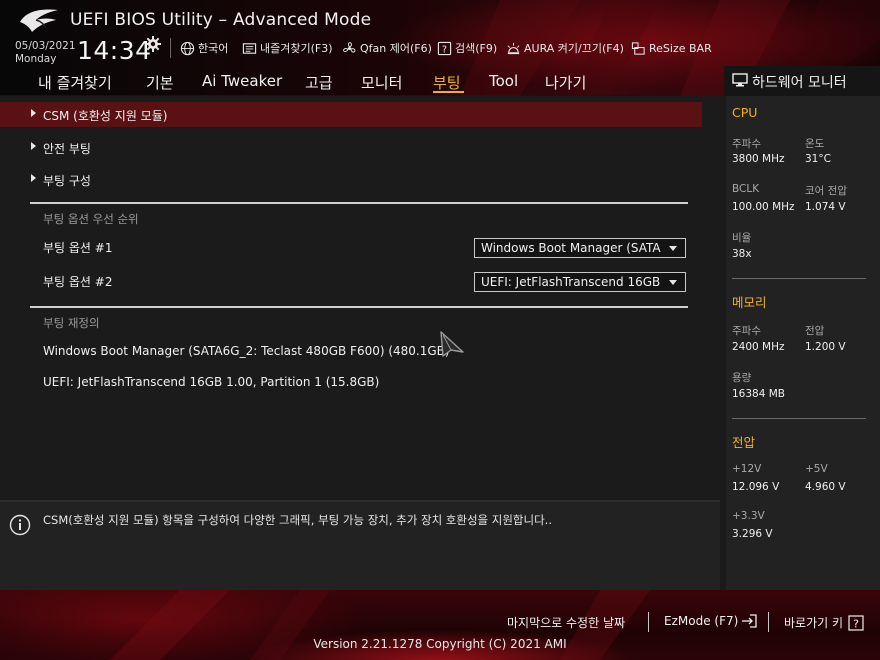 Image resolution: width=880 pixels, height=660 pixels. I want to click on aura-icon, so click(513, 48).